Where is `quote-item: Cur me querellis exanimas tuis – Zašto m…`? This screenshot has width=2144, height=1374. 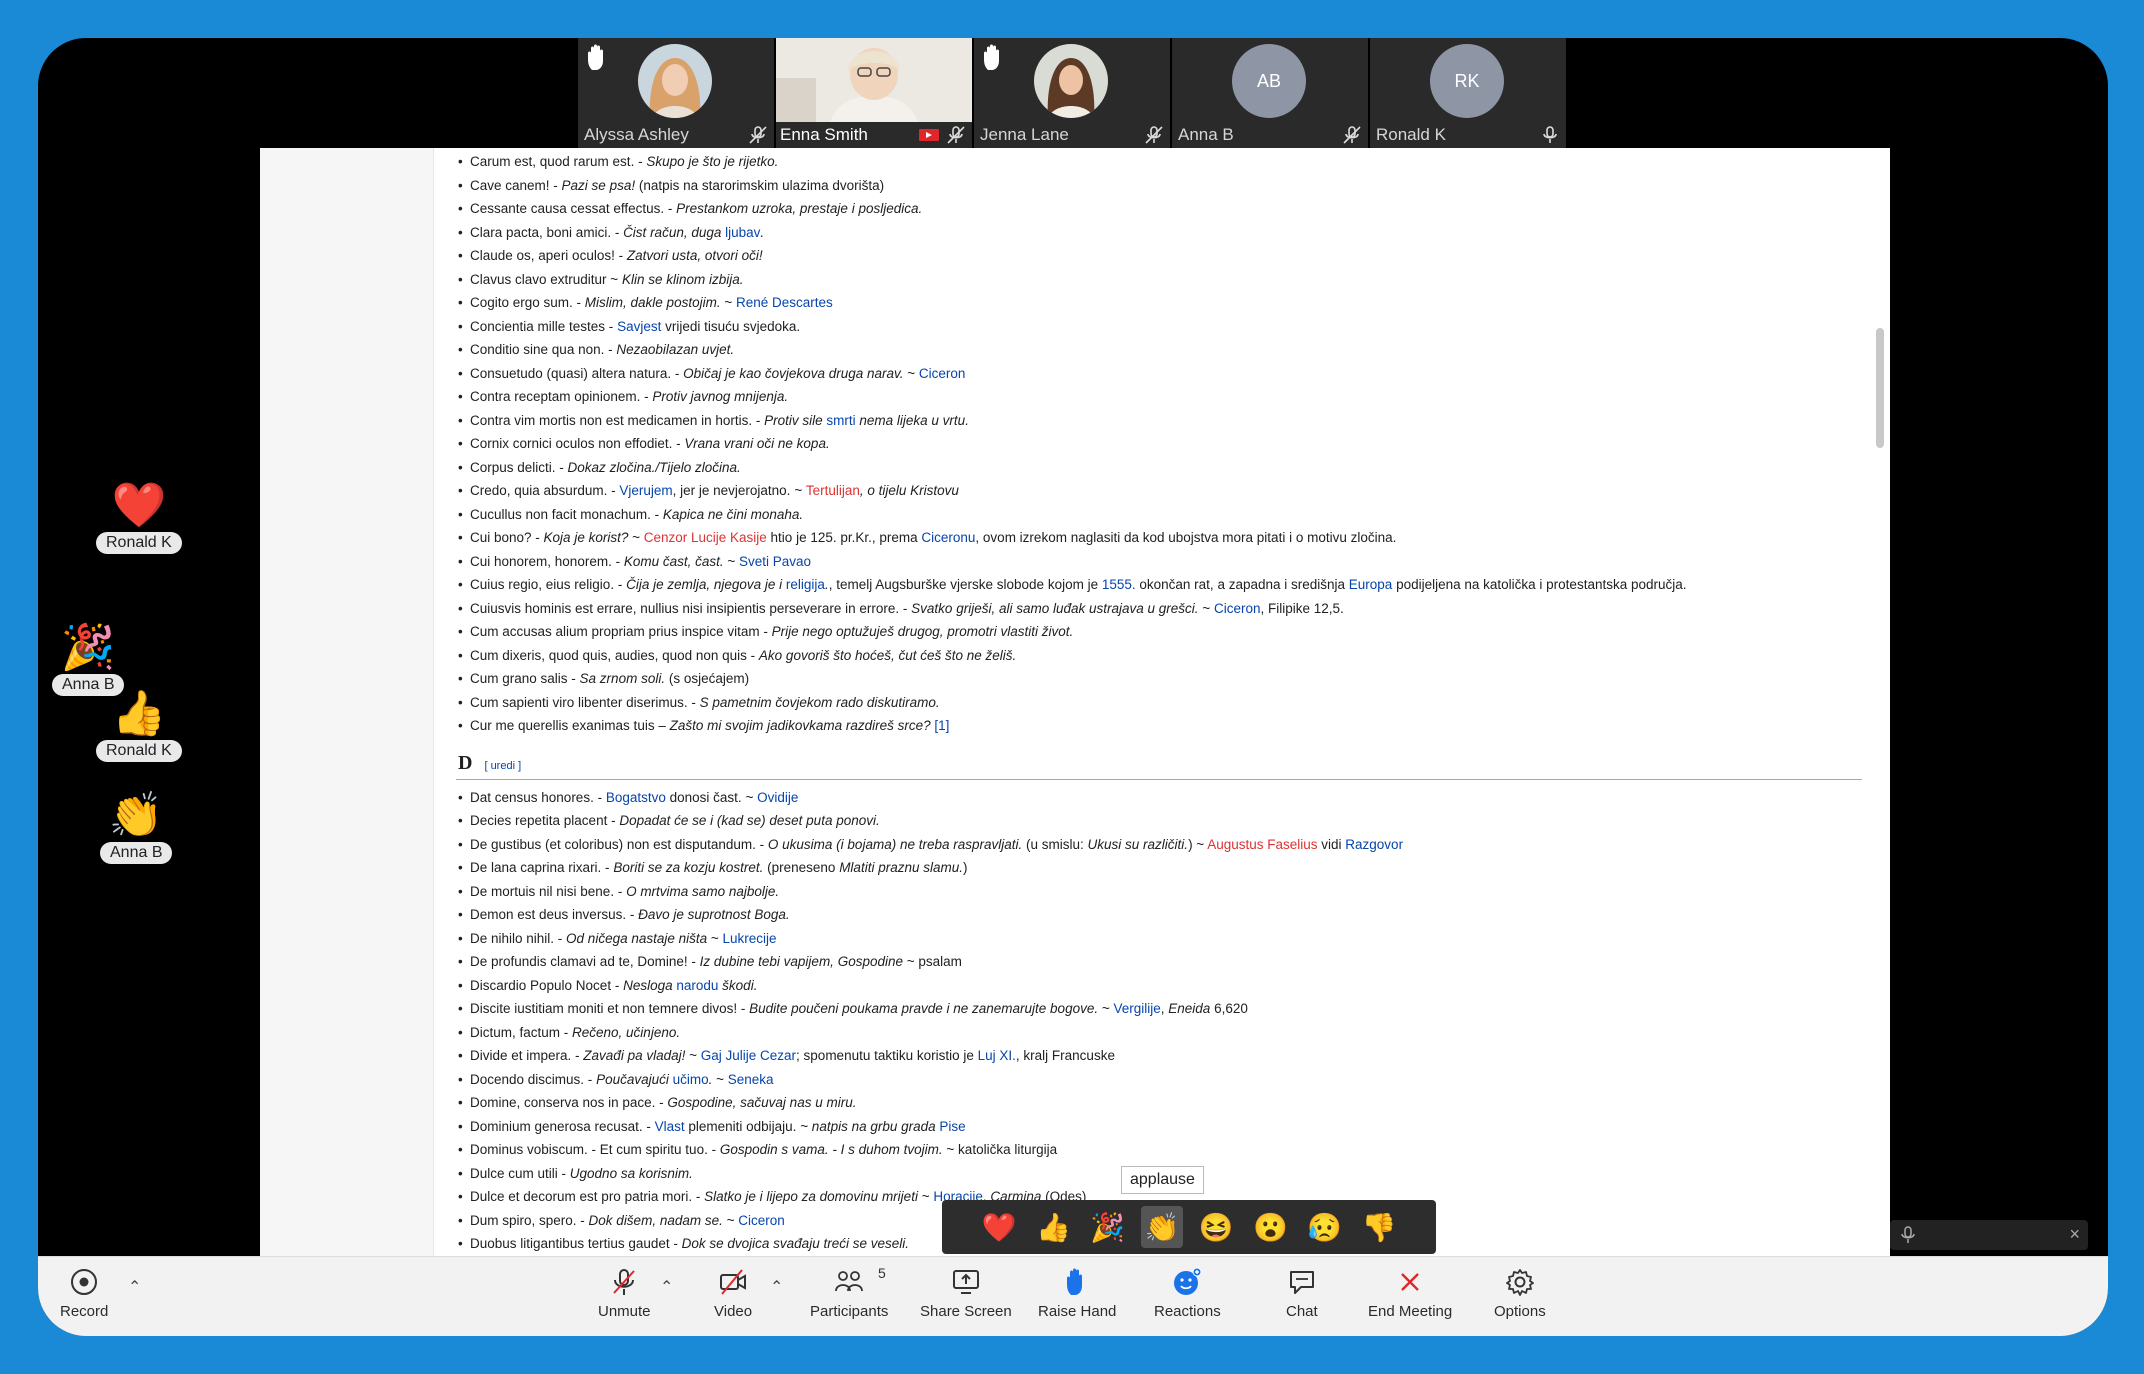 quote-item: Cur me querellis exanimas tuis – Zašto m… is located at coordinates (1159, 726).